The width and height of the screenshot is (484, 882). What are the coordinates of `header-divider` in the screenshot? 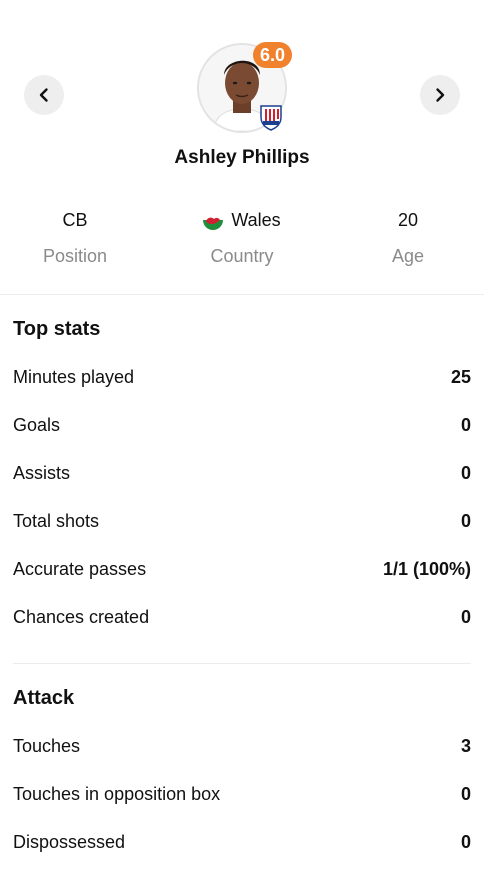 It's located at (242, 294).